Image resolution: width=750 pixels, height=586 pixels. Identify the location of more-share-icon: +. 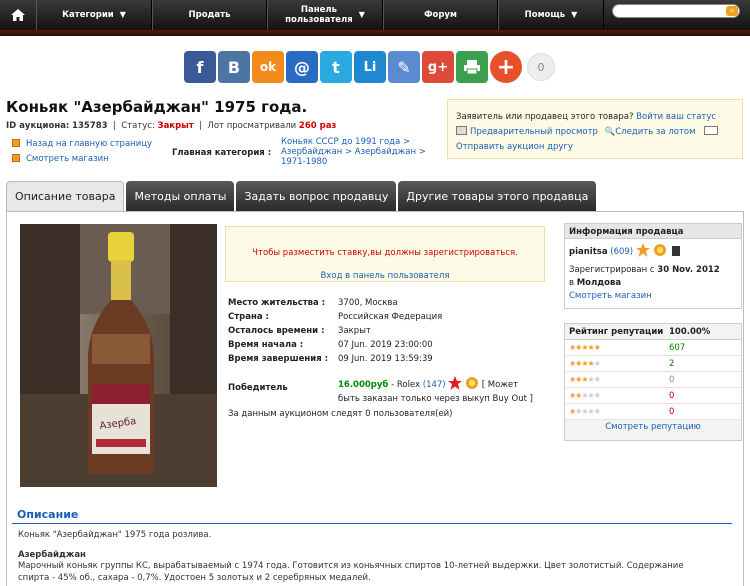
(506, 67).